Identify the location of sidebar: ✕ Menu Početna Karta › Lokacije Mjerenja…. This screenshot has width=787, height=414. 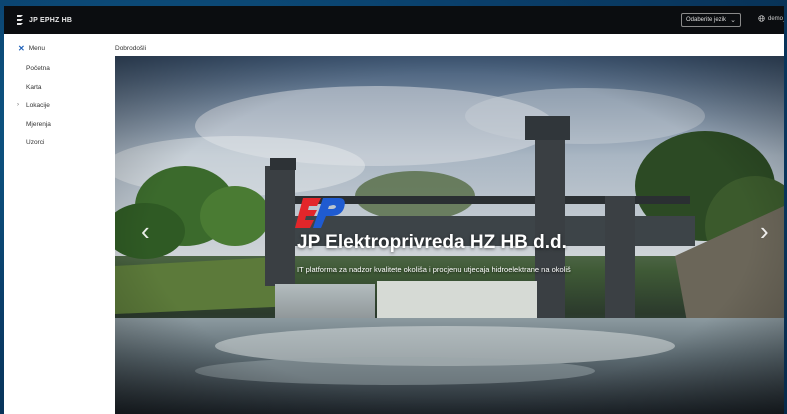
(54, 224).